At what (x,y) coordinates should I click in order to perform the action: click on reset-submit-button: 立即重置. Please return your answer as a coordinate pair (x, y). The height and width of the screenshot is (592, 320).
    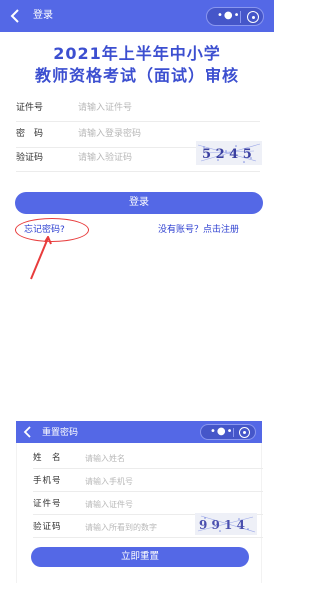
    Looking at the image, I should click on (140, 557).